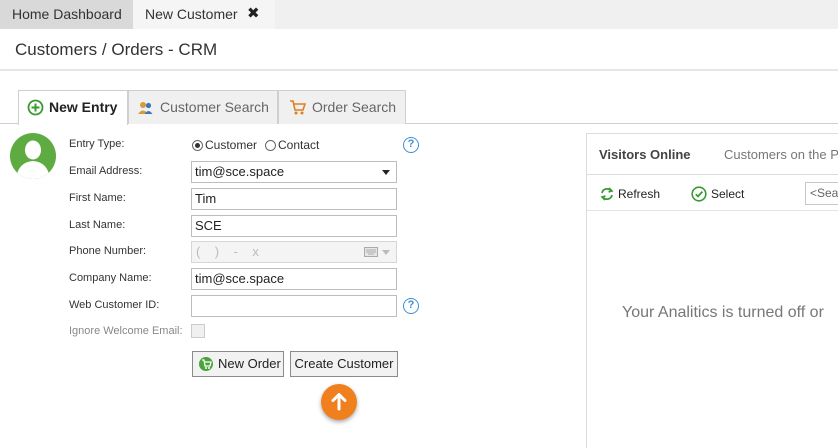 This screenshot has height=448, width=838. I want to click on first-name-field: Tim, so click(294, 199).